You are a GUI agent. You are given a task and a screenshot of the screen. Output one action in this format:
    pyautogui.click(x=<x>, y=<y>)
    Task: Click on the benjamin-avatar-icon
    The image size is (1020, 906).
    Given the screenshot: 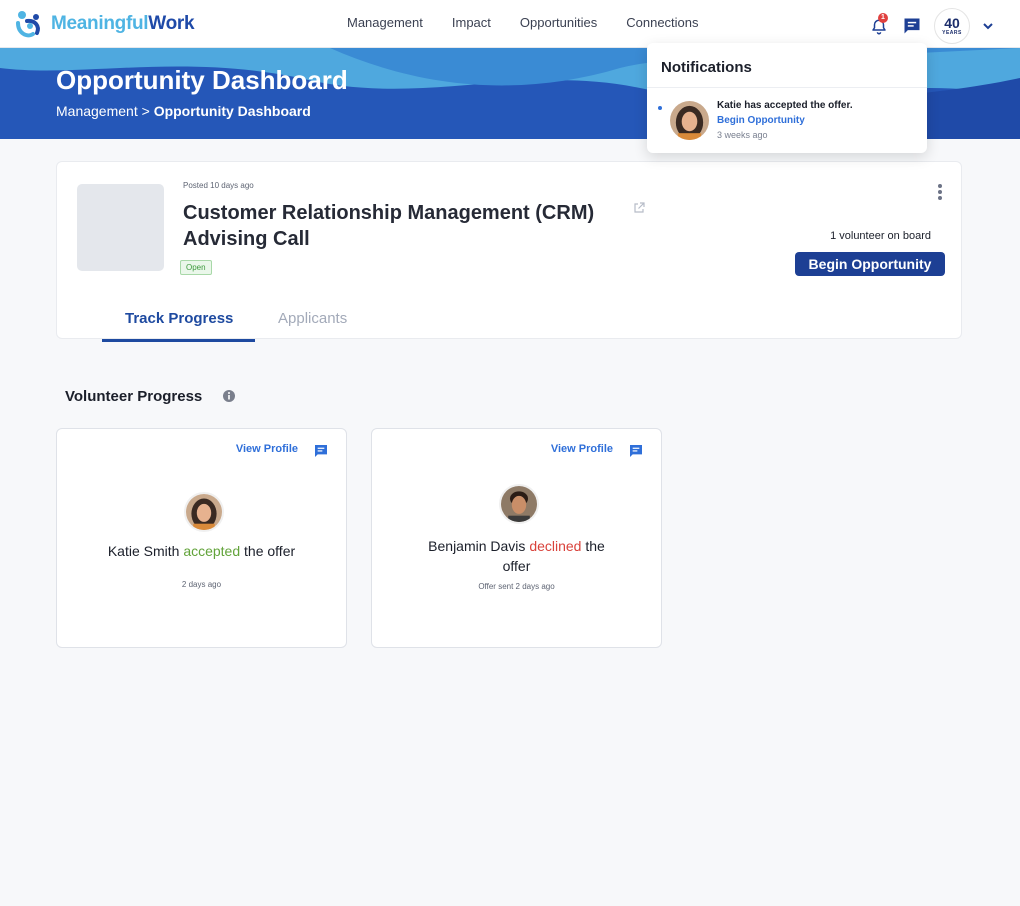 What is the action you would take?
    pyautogui.click(x=519, y=504)
    